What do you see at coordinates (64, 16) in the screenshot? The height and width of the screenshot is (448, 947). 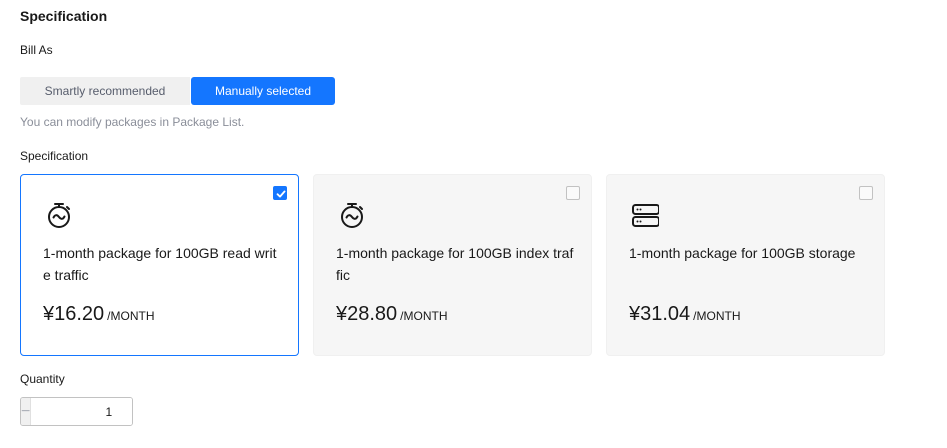 I see `section-title: Specification` at bounding box center [64, 16].